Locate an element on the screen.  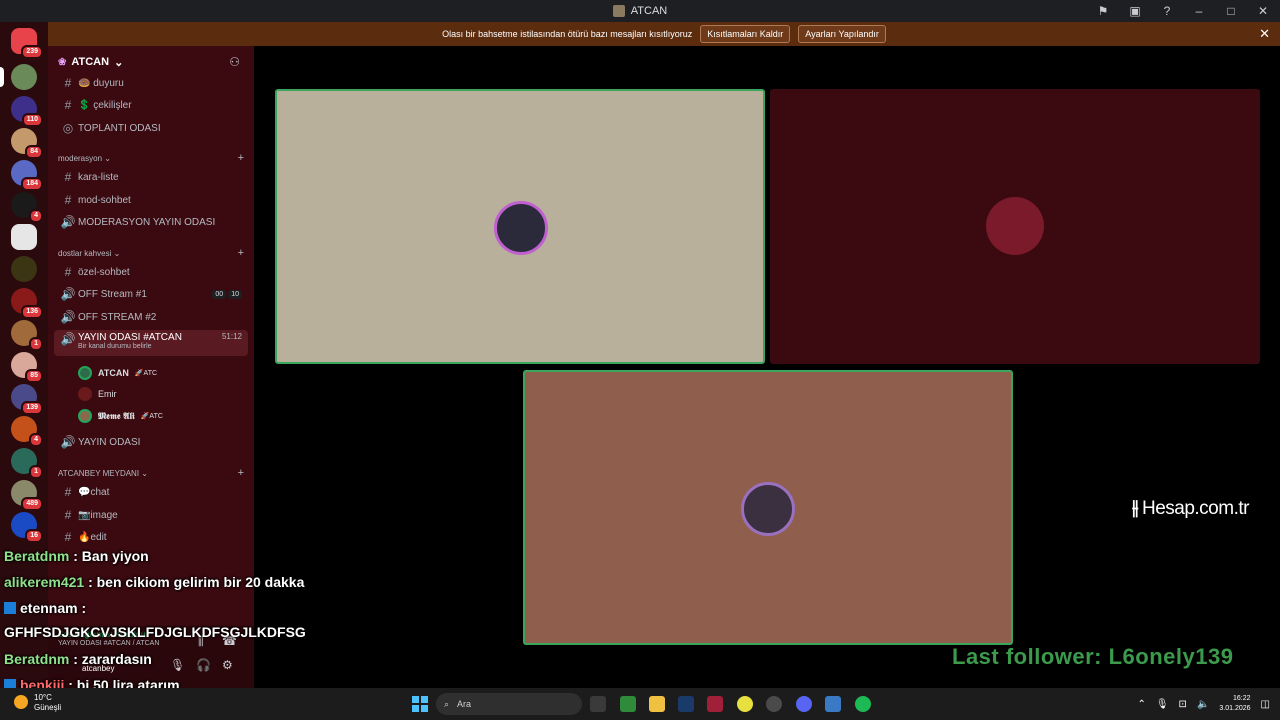
chrome-icon is located at coordinates (745, 704).